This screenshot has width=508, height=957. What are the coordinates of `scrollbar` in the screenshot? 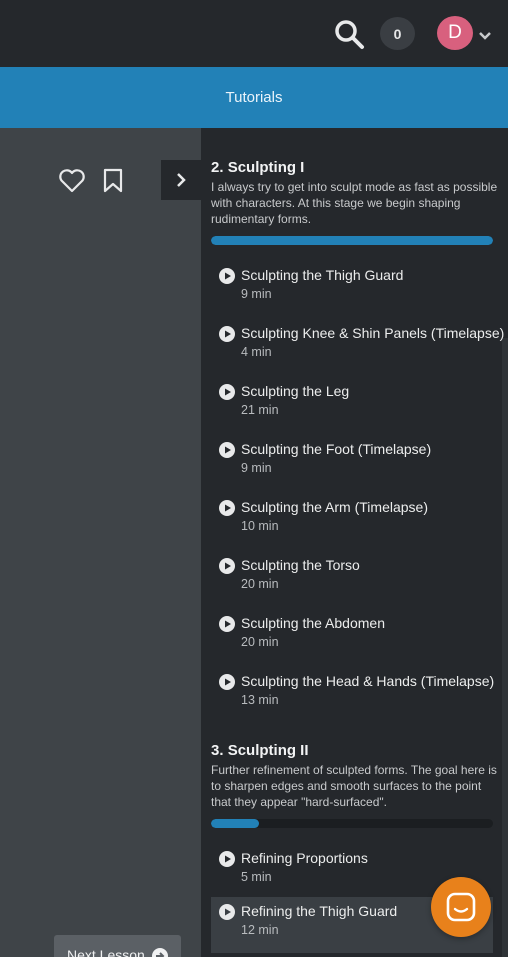 It's located at (505, 647).